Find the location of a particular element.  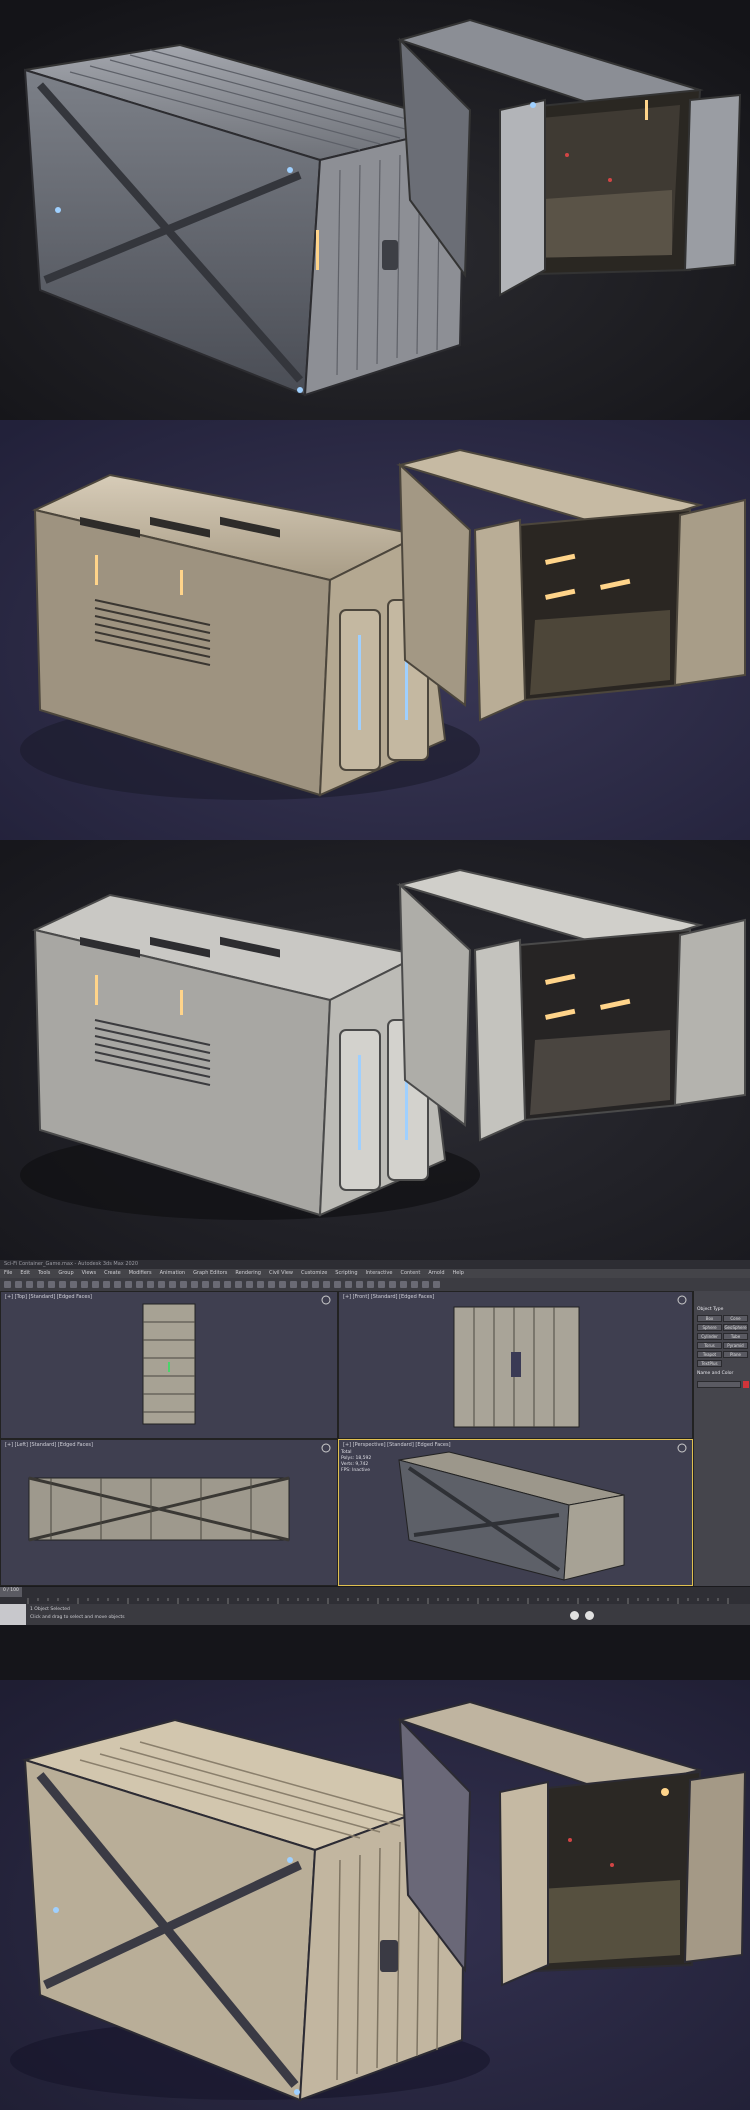

maxscript-listener is located at coordinates (13, 1614).